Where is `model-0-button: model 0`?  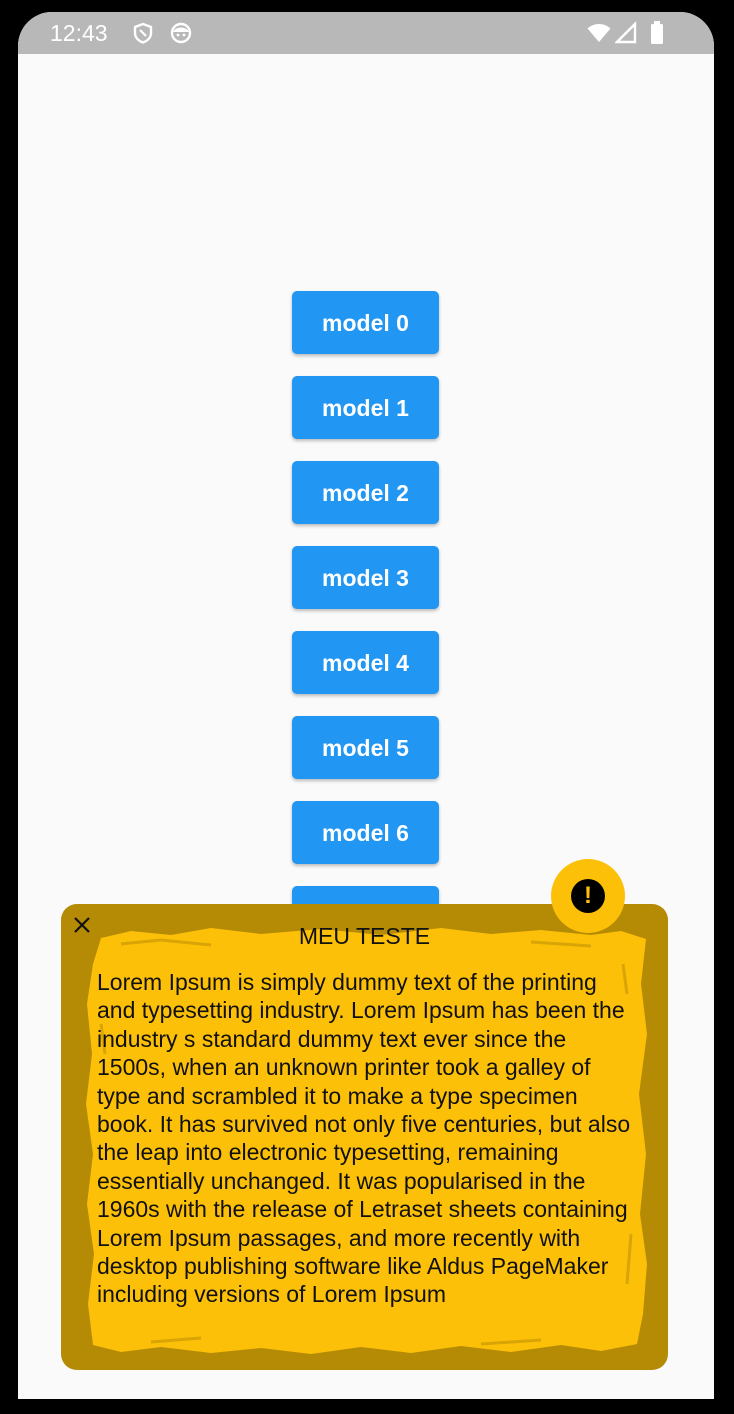
model-0-button: model 0 is located at coordinates (365, 322).